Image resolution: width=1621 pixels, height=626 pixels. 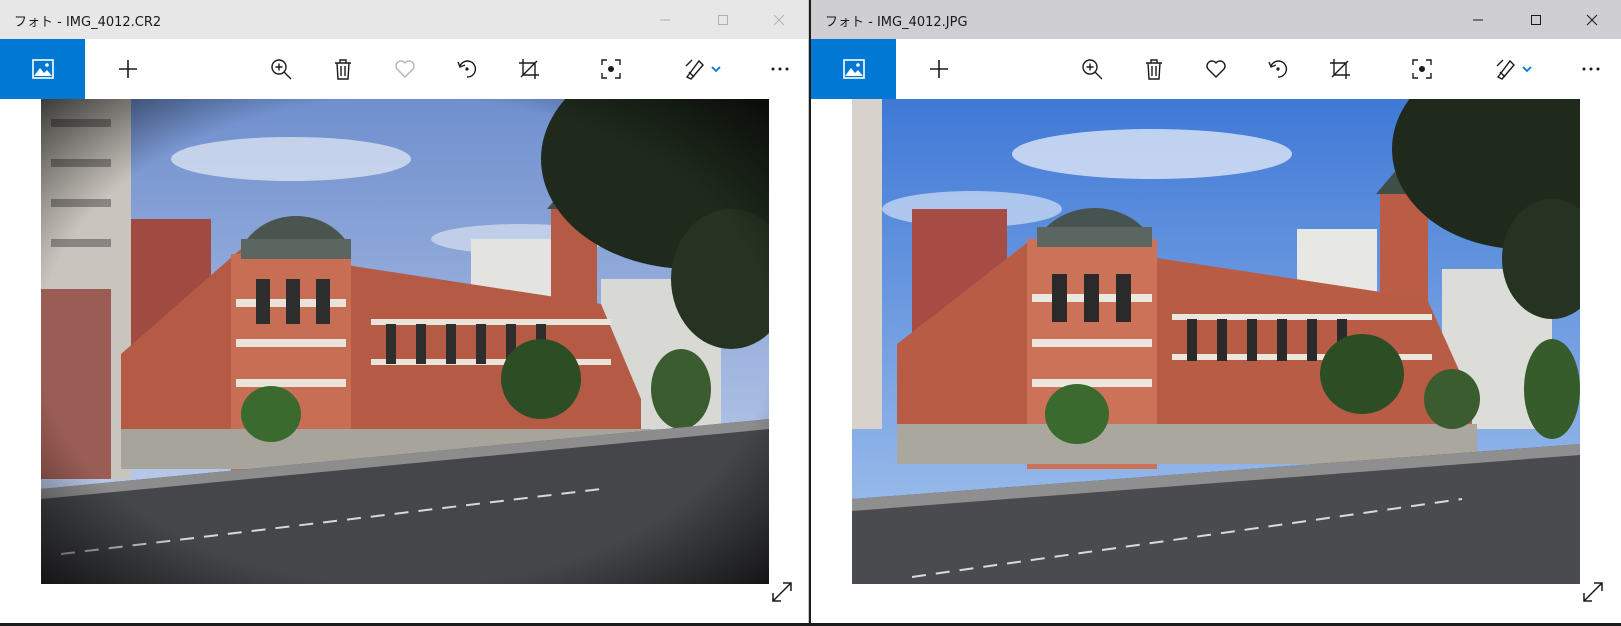 I want to click on window-title: フォト - IMG_4012.CR2, so click(x=88, y=22).